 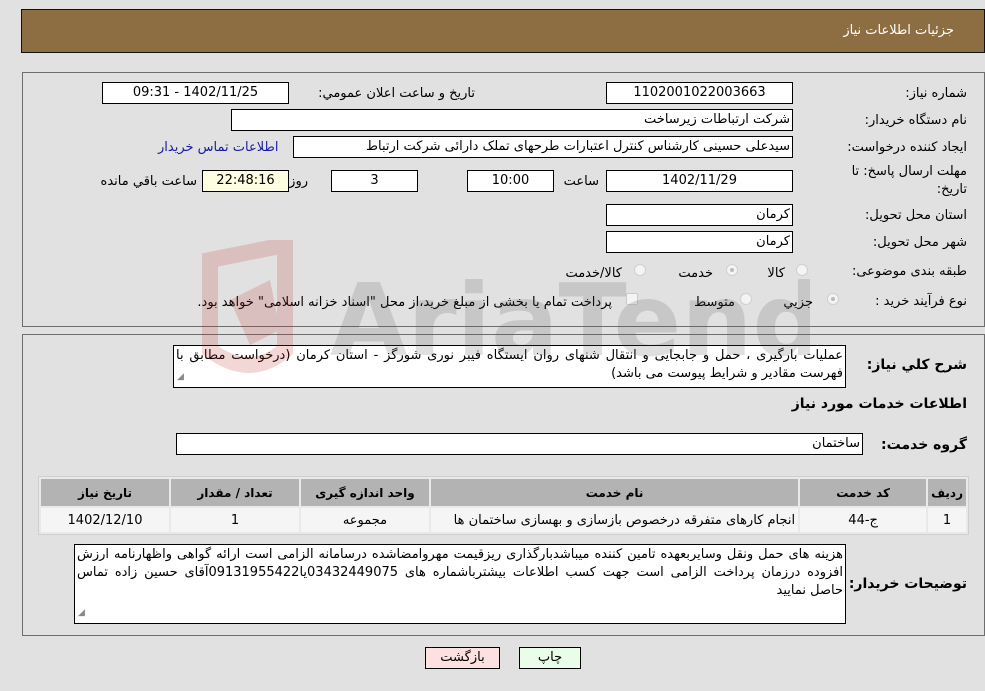 I want to click on description-label: شرح كلي نياز:, so click(x=916, y=365).